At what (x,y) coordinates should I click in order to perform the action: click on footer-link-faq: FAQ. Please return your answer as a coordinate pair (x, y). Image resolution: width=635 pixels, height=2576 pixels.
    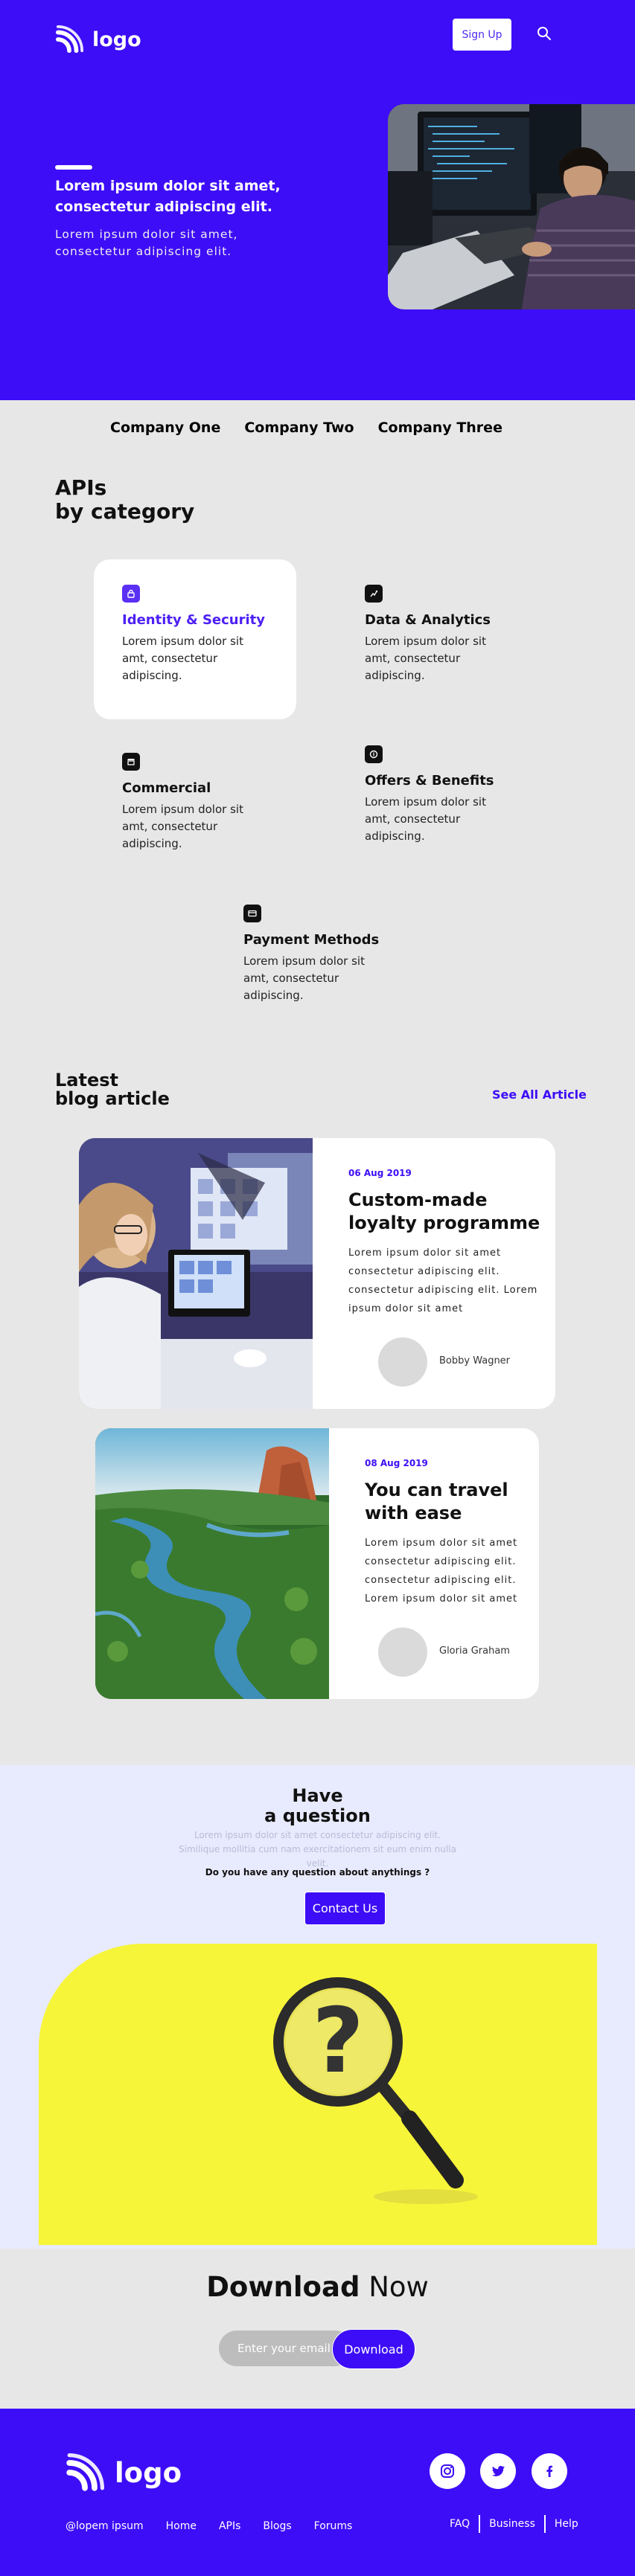
    Looking at the image, I should click on (460, 2523).